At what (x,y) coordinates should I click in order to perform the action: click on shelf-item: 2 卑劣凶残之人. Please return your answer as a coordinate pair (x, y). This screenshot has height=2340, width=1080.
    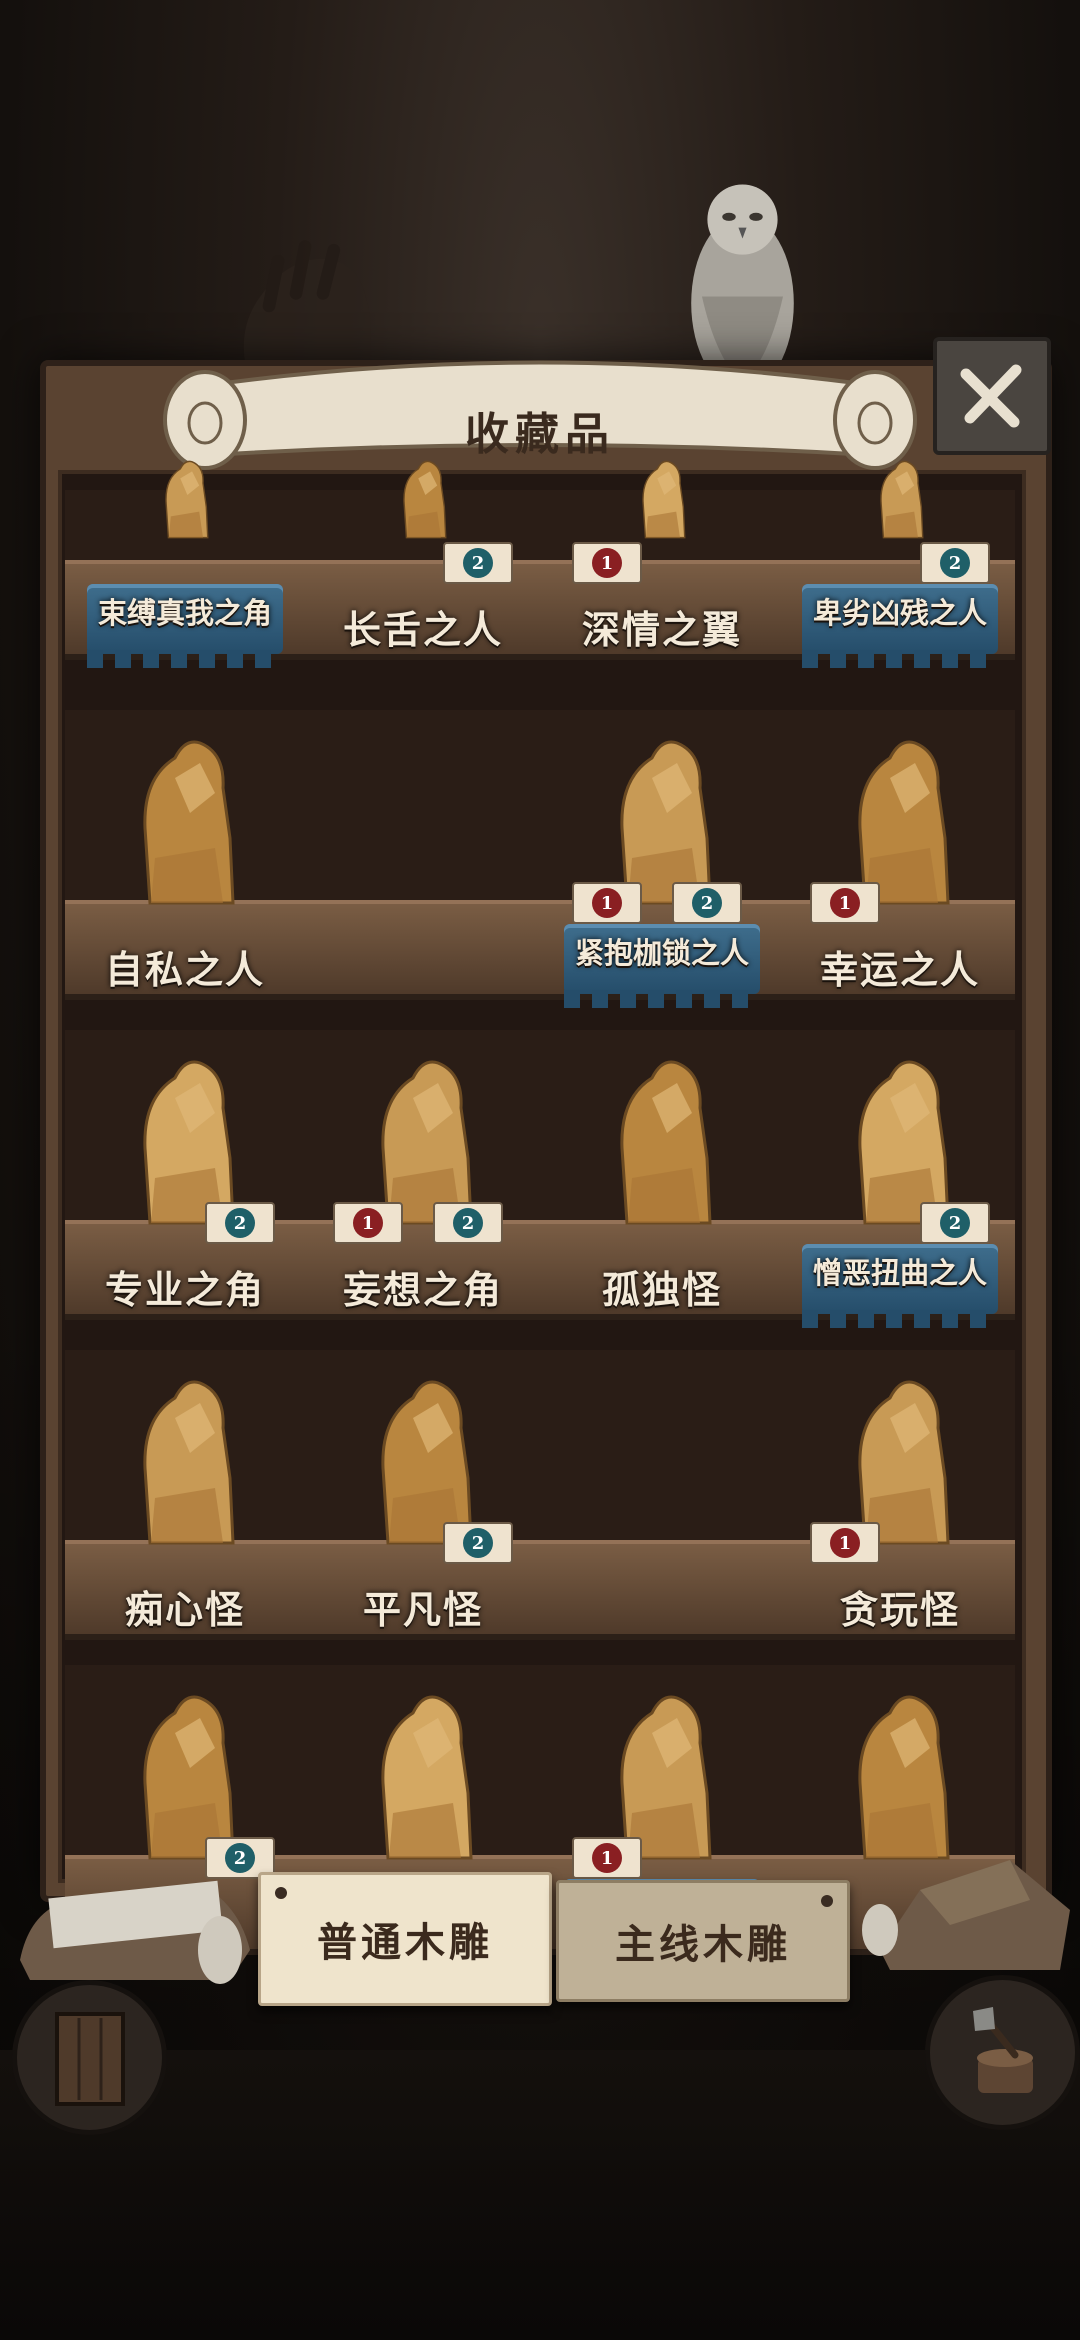
    Looking at the image, I should click on (900, 514).